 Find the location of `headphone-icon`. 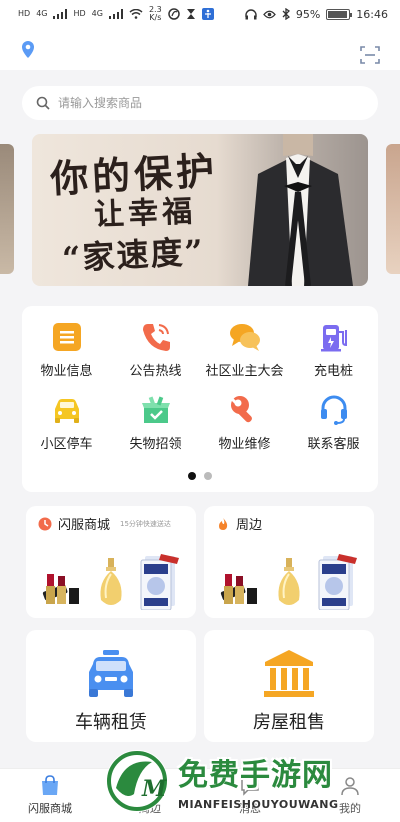

headphone-icon is located at coordinates (251, 13).